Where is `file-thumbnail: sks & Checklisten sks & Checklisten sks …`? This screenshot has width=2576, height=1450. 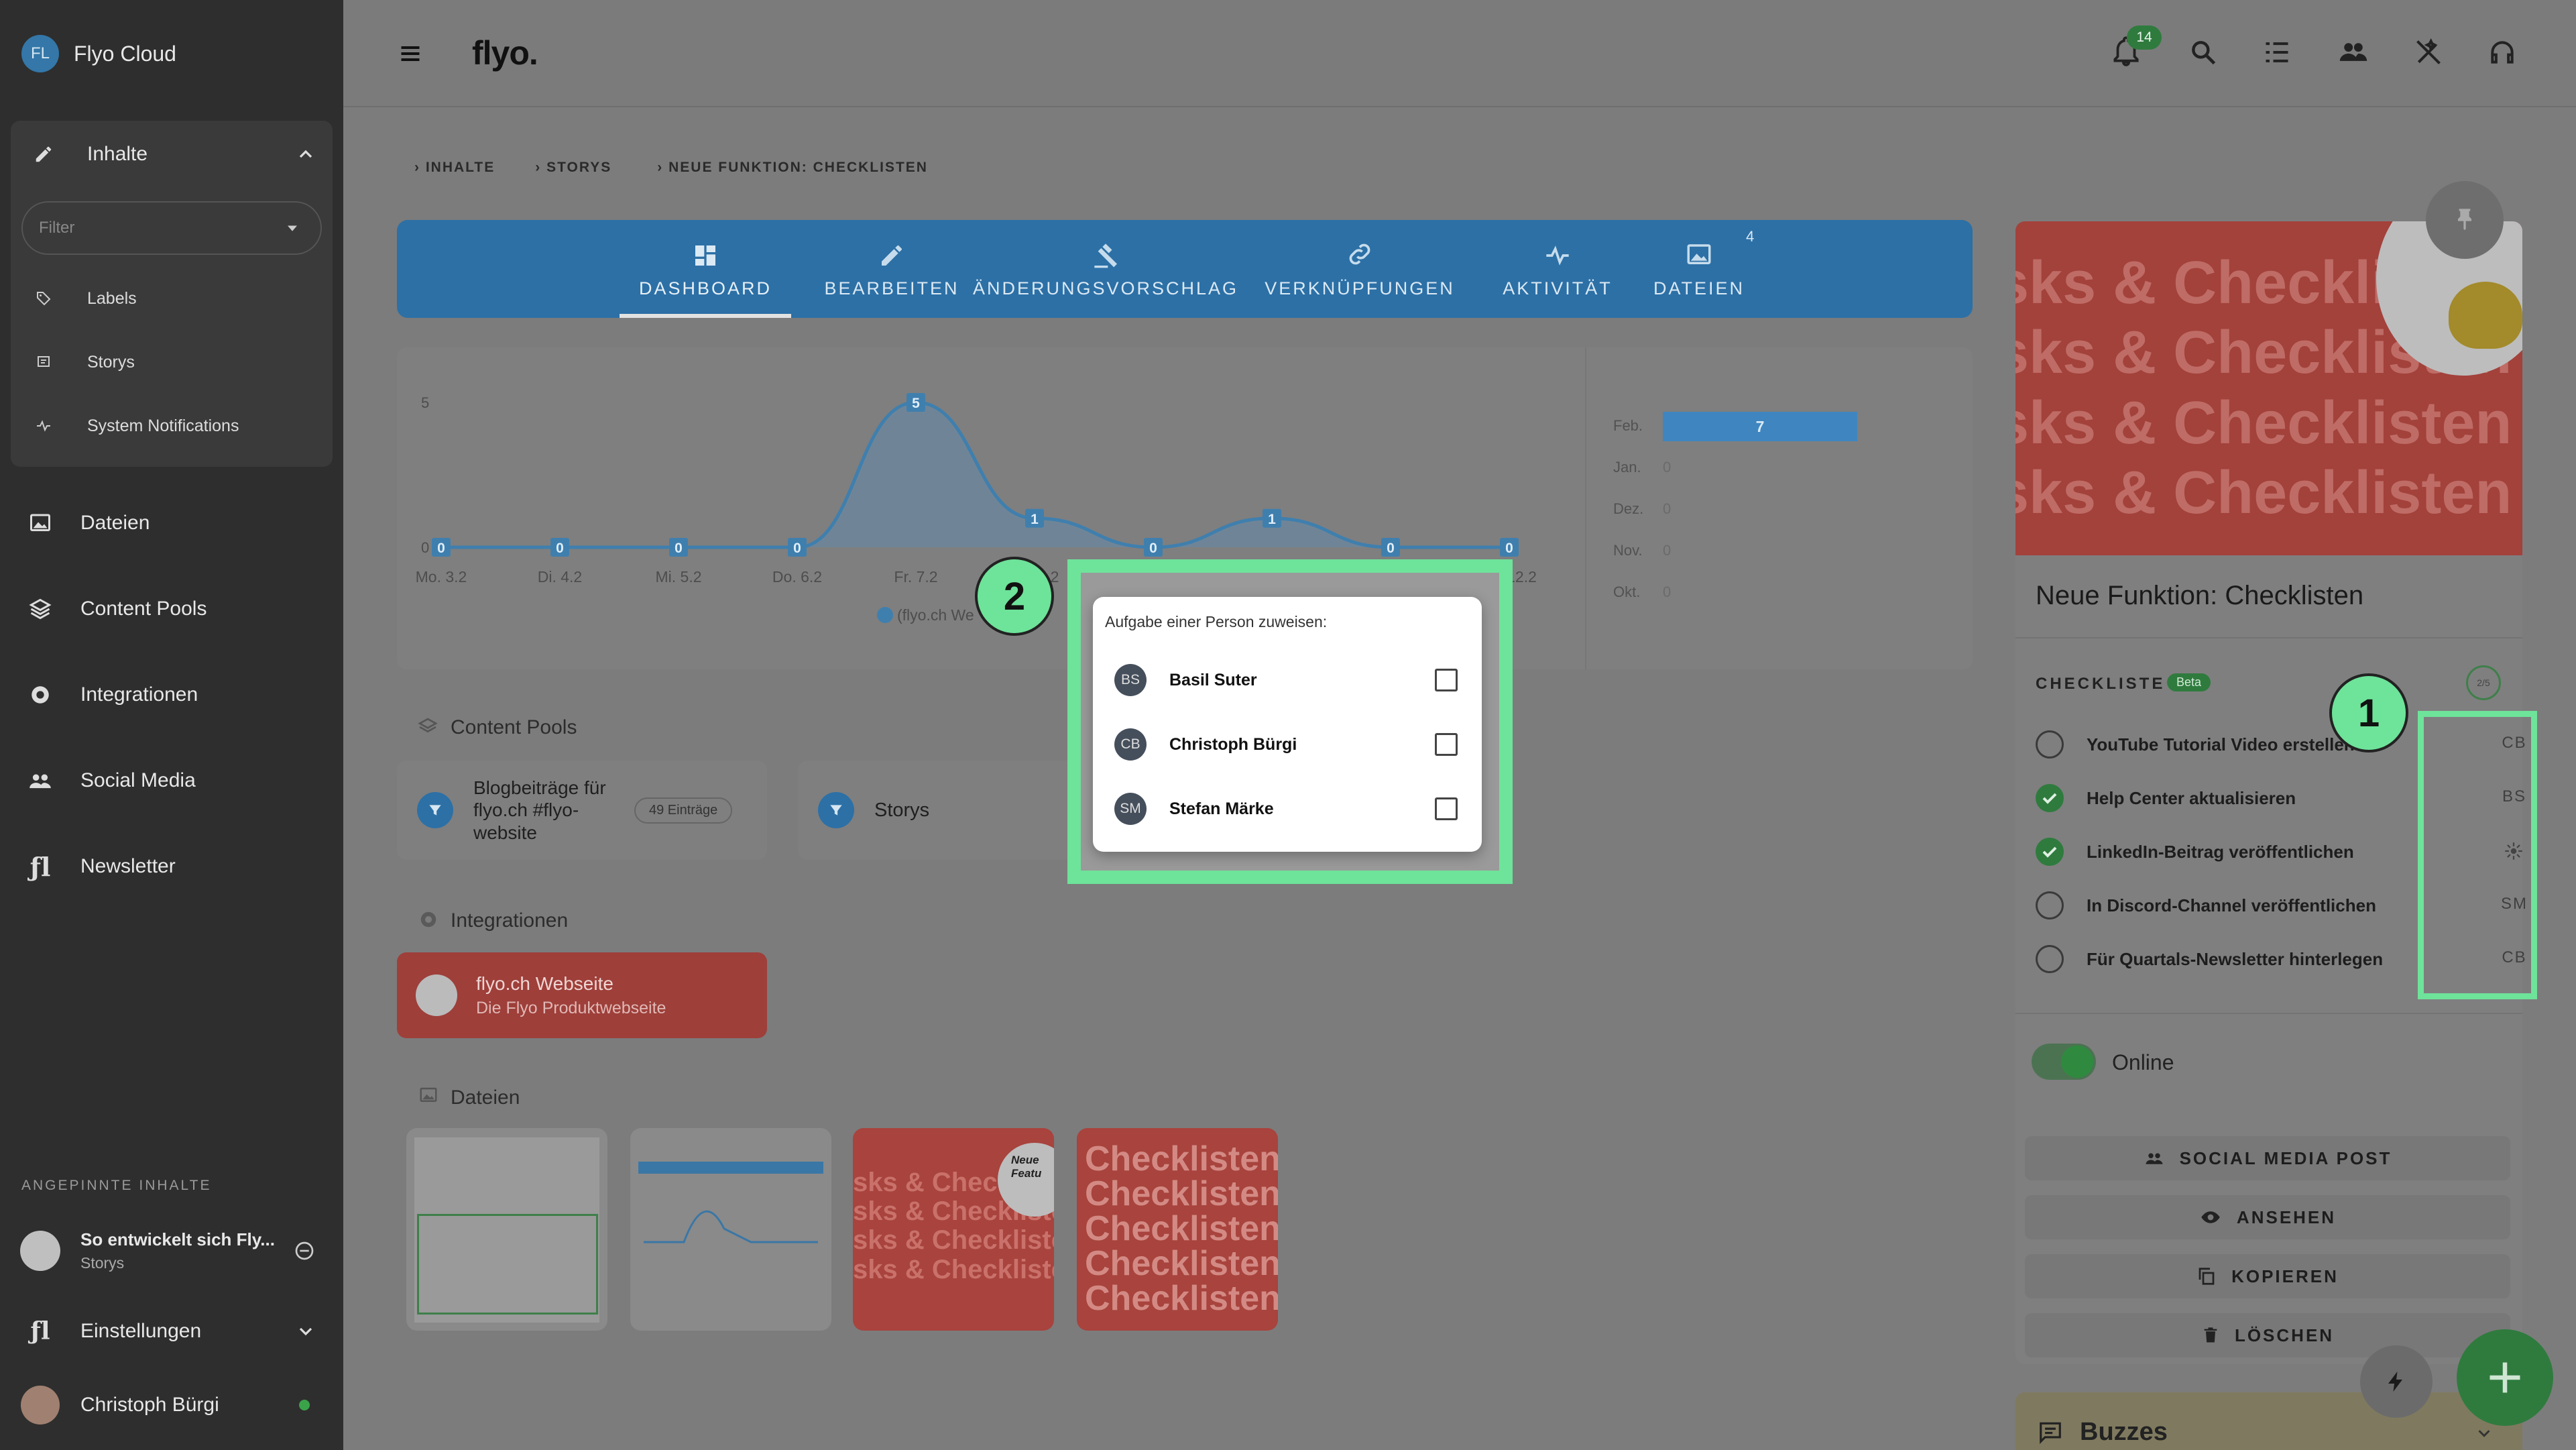
file-thumbnail: sks & Checklisten sks & Checklisten sks … is located at coordinates (953, 1229).